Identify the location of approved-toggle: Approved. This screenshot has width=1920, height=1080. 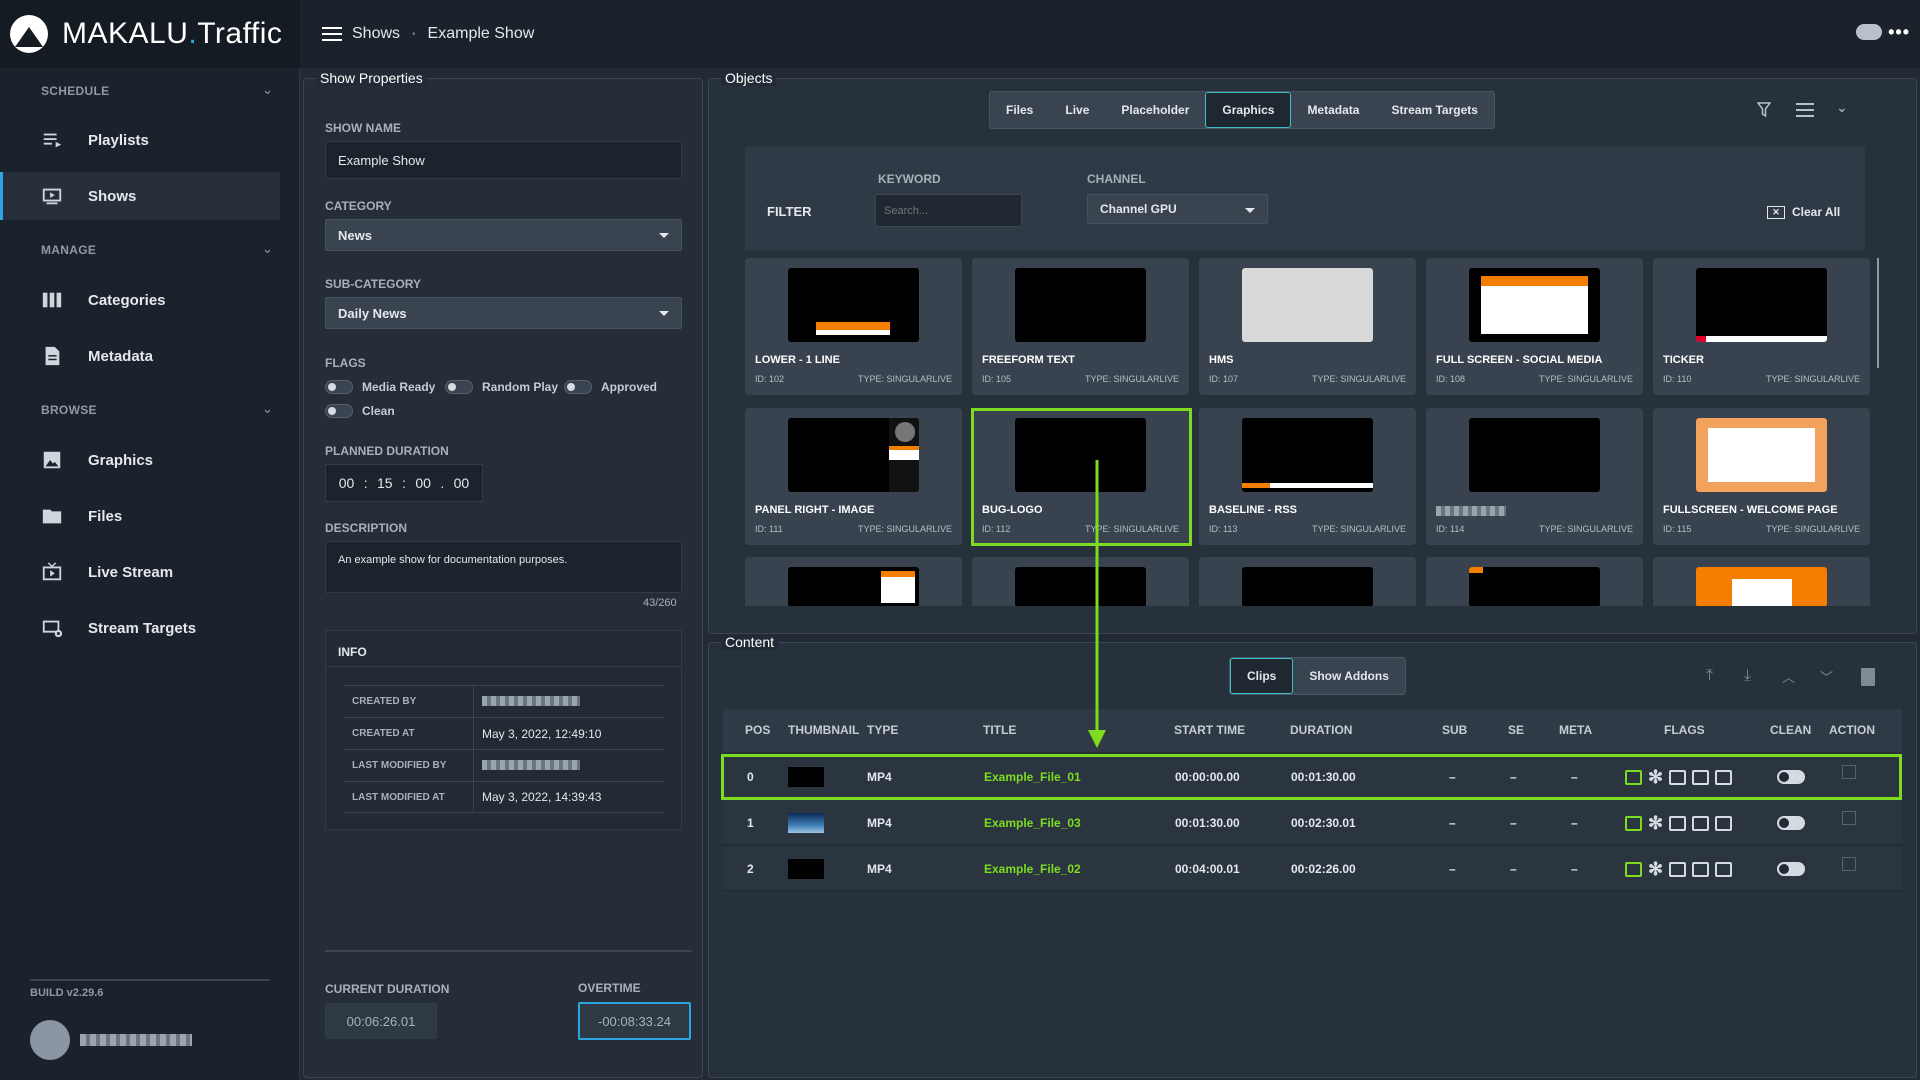
(610, 387).